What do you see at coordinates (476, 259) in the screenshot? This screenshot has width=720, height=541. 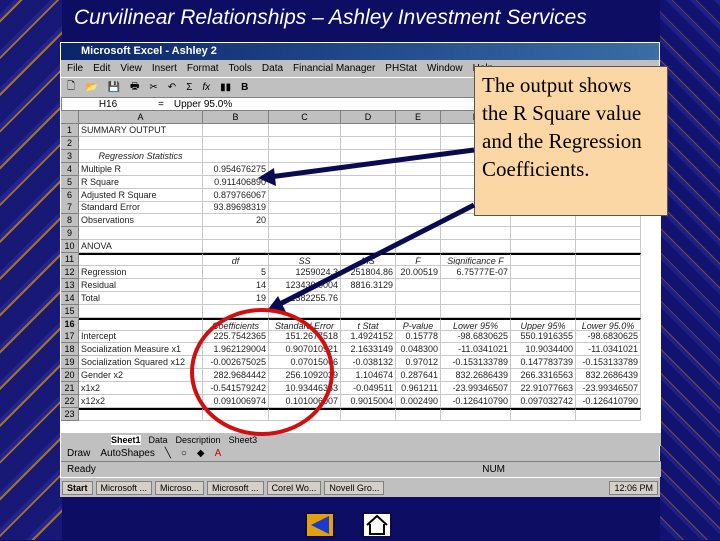 I see `table-cell: Significance F` at bounding box center [476, 259].